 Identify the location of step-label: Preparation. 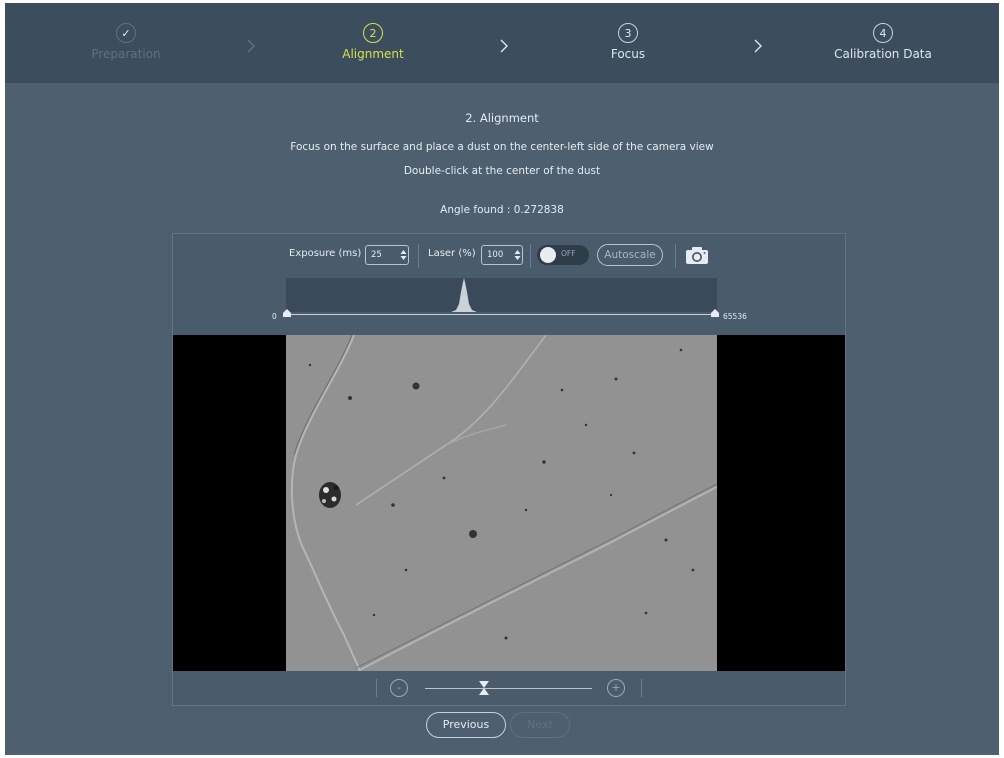
(126, 54).